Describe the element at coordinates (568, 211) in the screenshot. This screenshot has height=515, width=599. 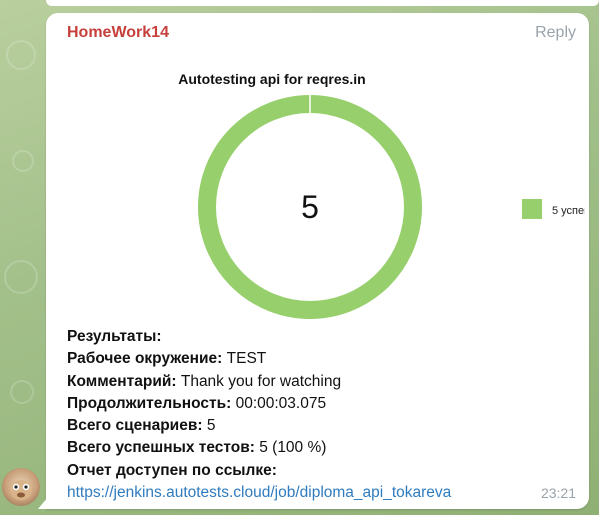
I see `legend-label-0: 5 успешных` at that location.